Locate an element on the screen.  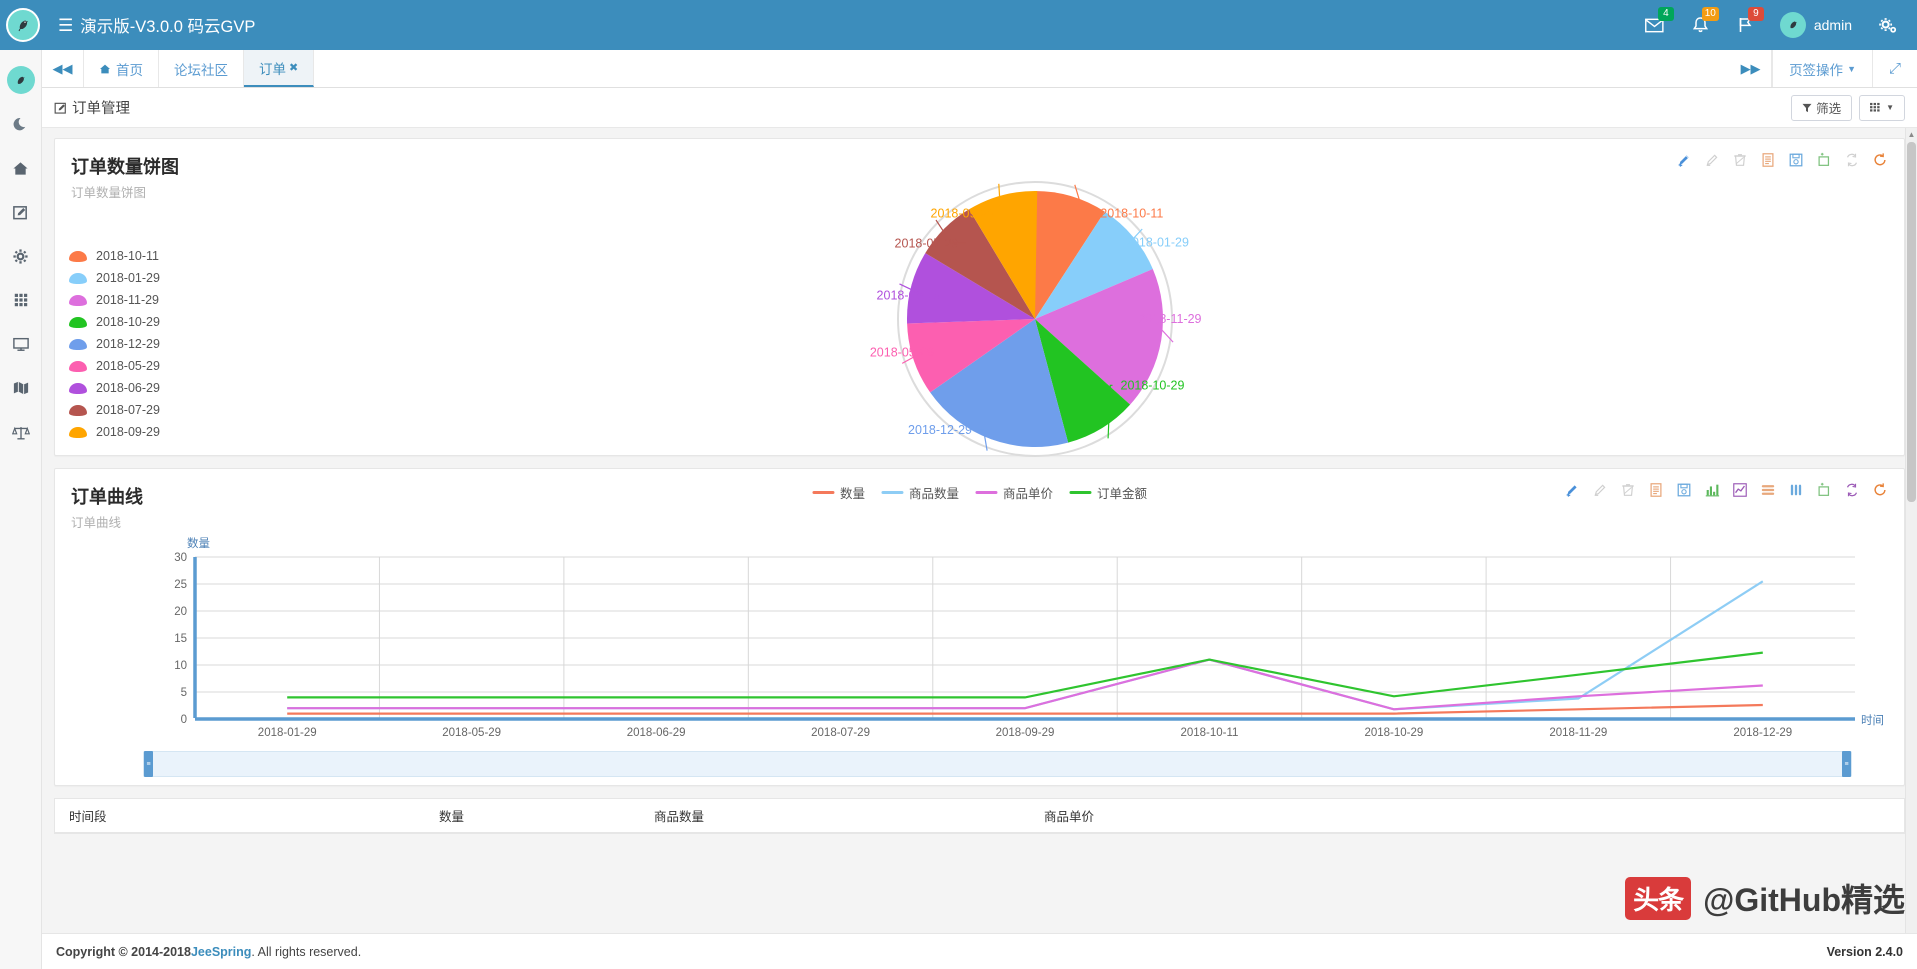
list-item: 商品数量 is located at coordinates (919, 492).